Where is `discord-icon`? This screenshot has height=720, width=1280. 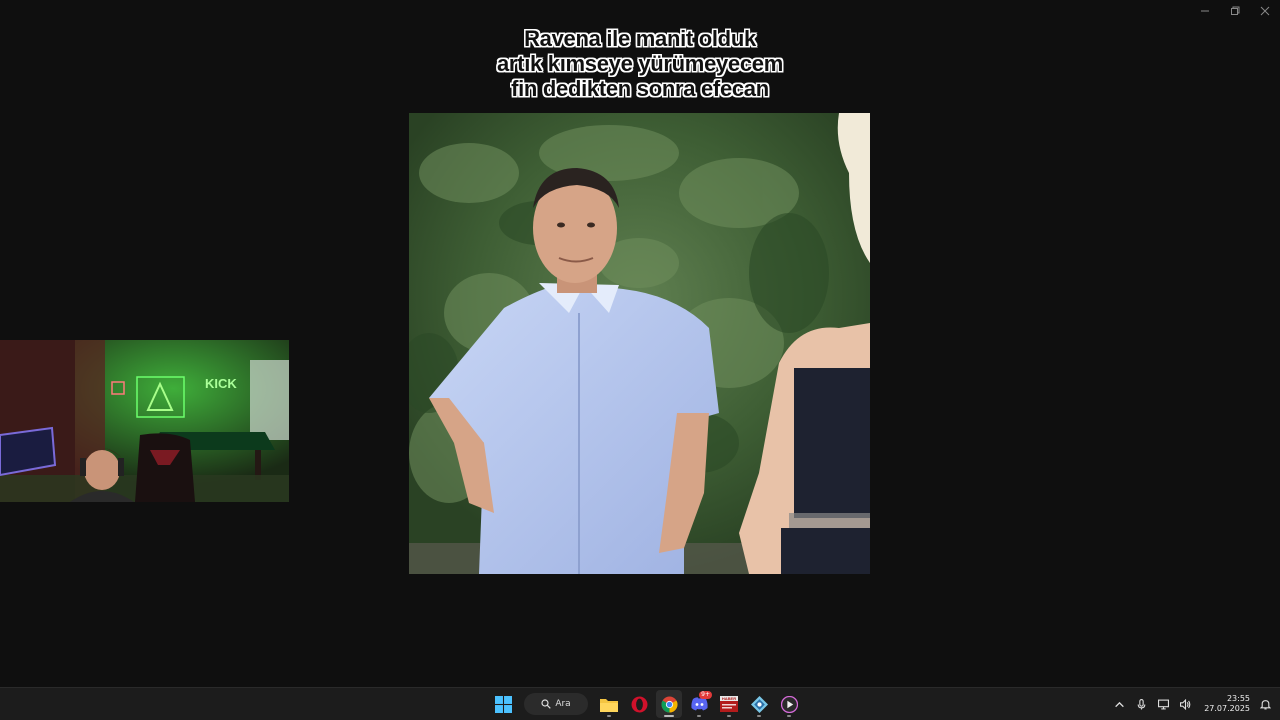
discord-icon is located at coordinates (699, 704).